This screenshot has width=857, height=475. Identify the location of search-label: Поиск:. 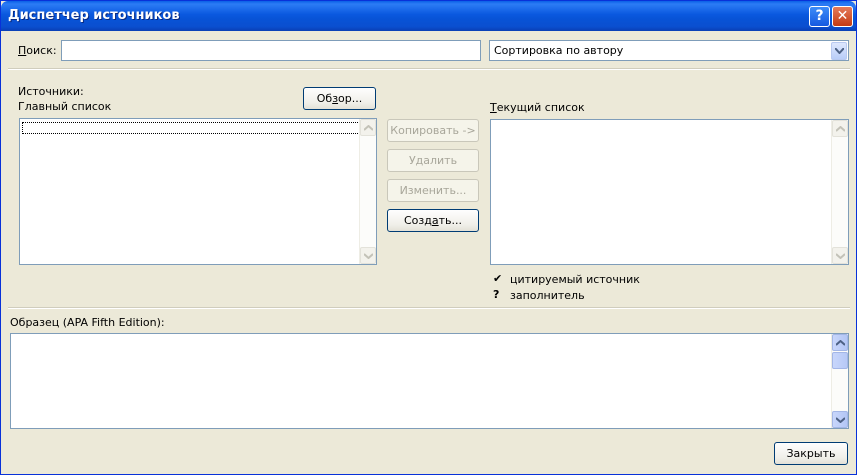
(37, 50).